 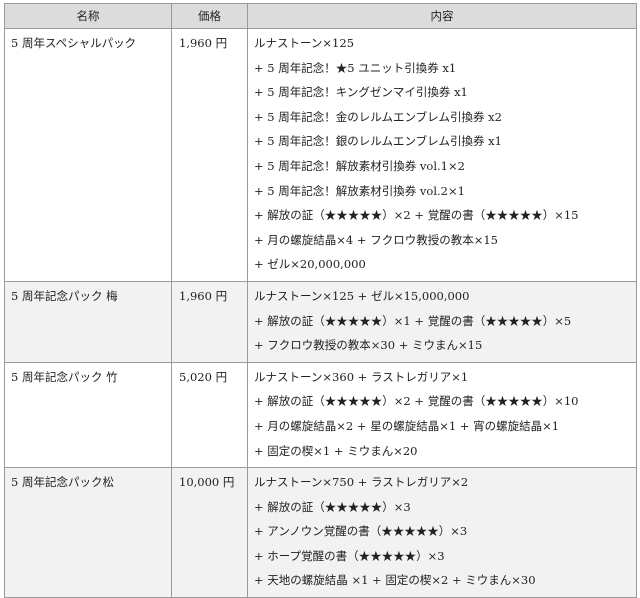 What do you see at coordinates (209, 16) in the screenshot?
I see `header-price: 価格` at bounding box center [209, 16].